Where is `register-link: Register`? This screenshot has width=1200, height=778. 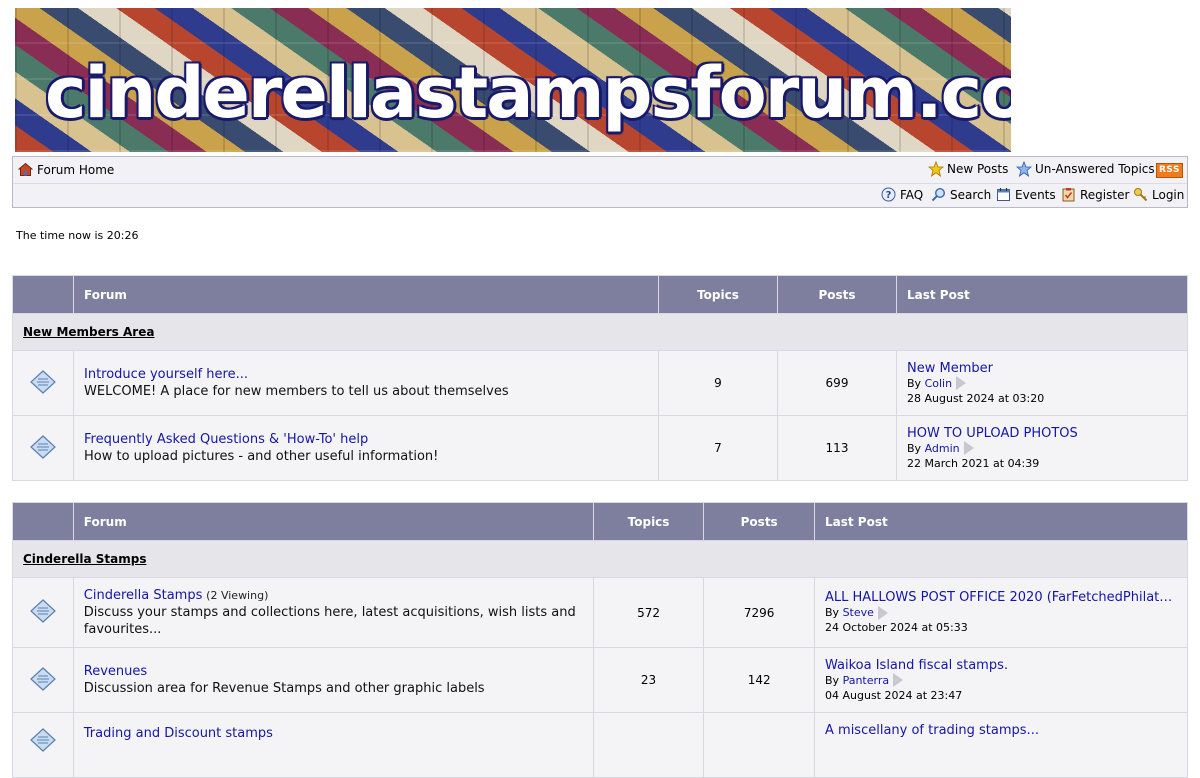 register-link: Register is located at coordinates (1095, 194).